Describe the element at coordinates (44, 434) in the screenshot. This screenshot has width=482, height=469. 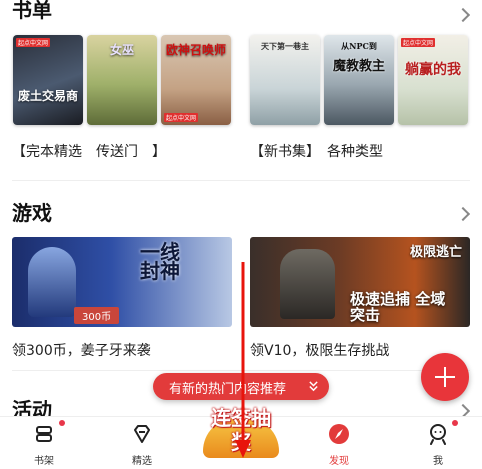
I see `bookshelf-icon` at that location.